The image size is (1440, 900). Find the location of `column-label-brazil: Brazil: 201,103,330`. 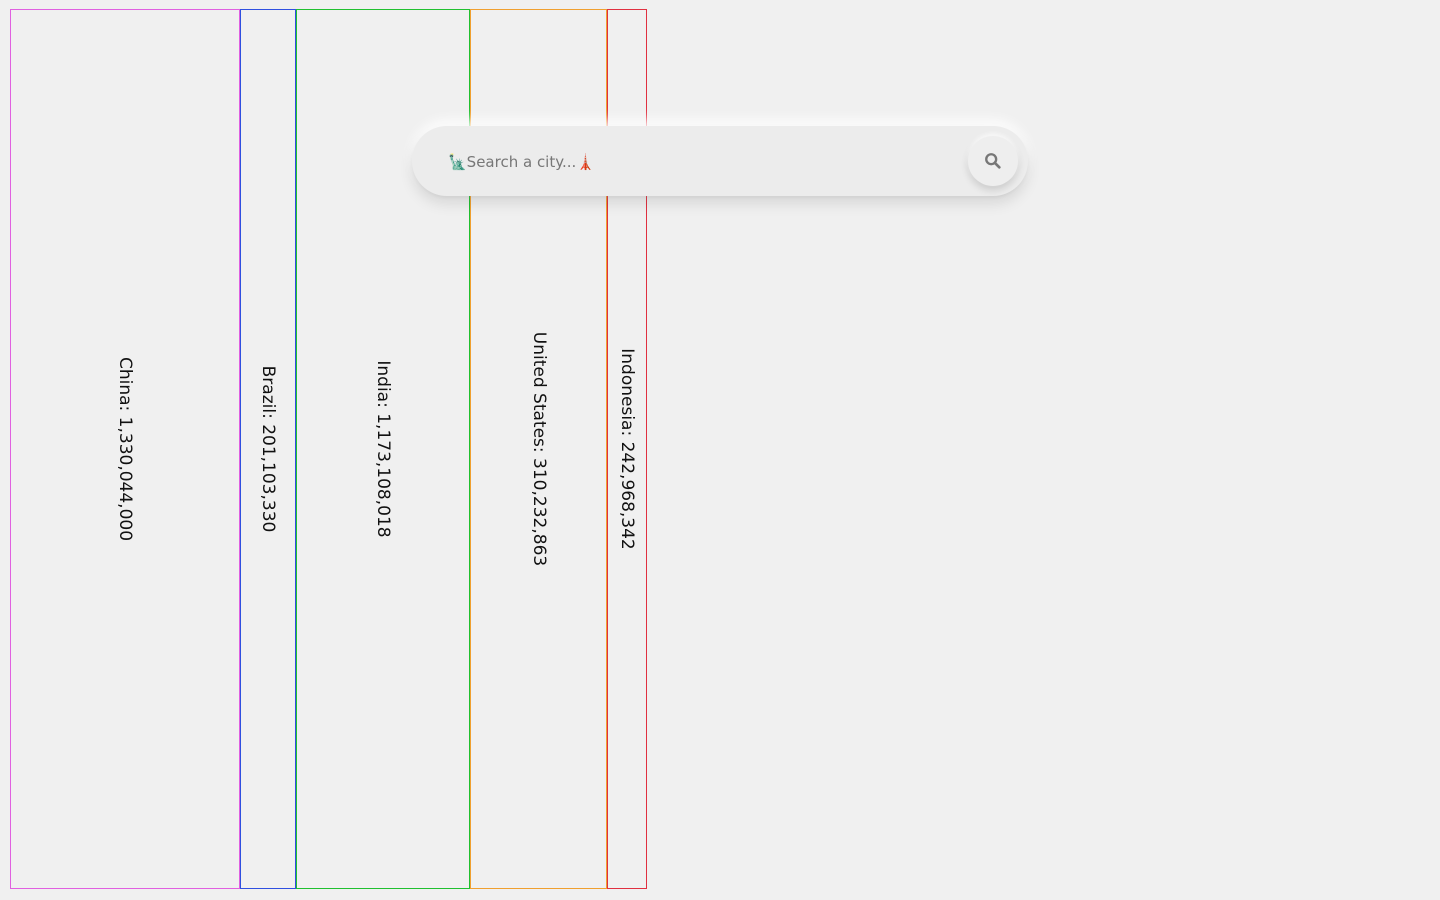

column-label-brazil: Brazil: 201,103,330 is located at coordinates (268, 449).